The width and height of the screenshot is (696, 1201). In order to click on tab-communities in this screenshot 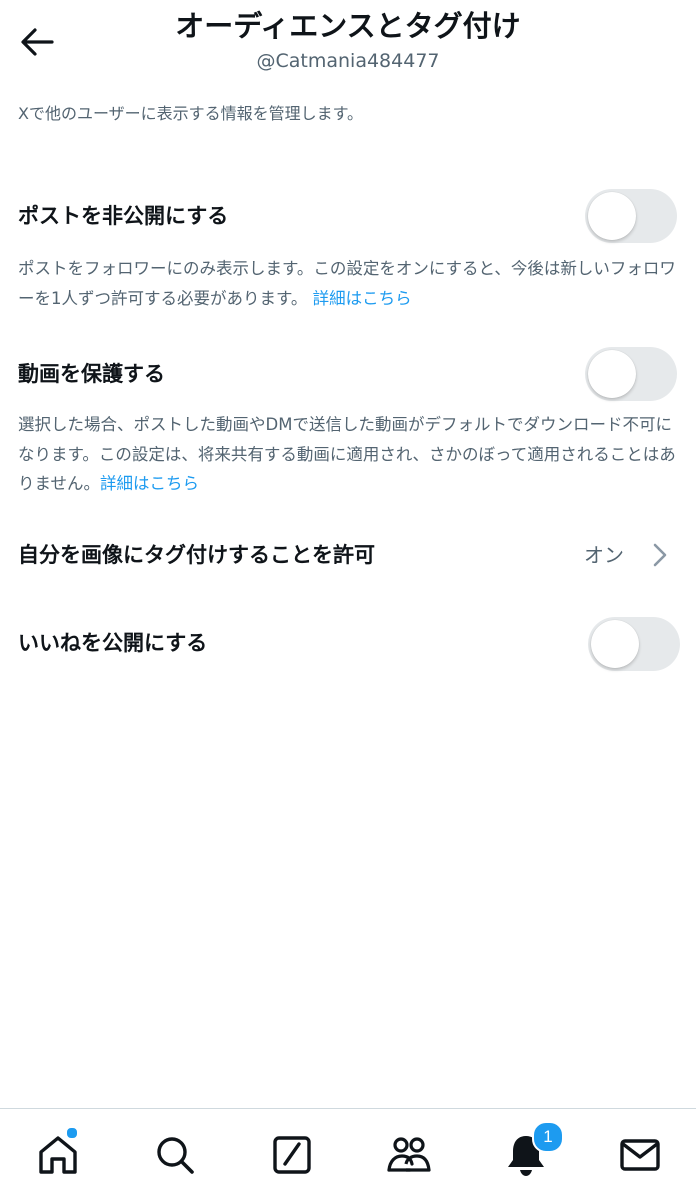, I will do `click(409, 1155)`.